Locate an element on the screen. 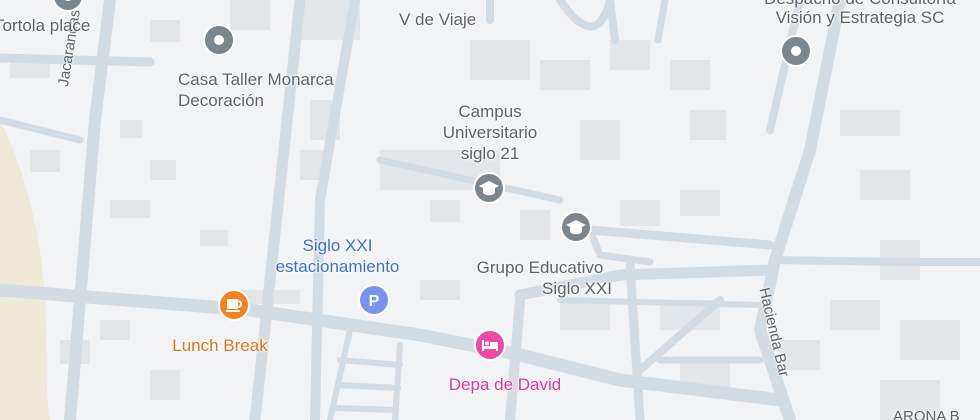  parking-glyph: P is located at coordinates (374, 301).